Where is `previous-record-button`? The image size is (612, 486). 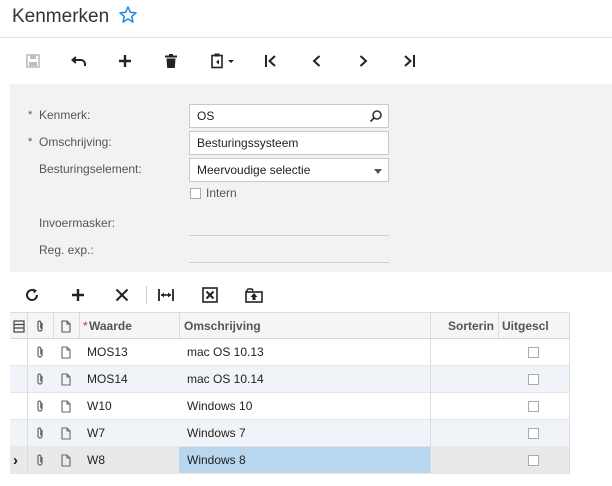
previous-record-button is located at coordinates (317, 61).